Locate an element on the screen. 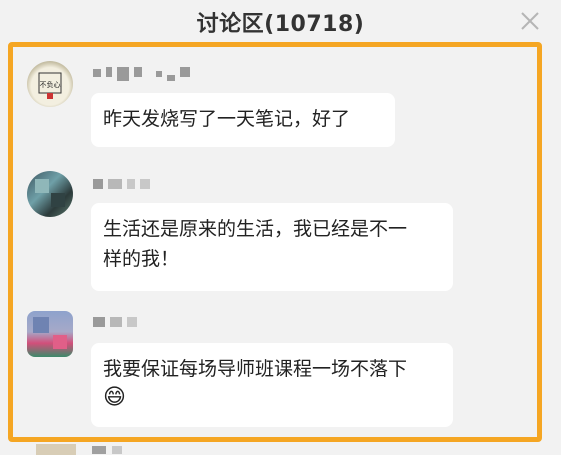  next-comment-peek is located at coordinates (280, 448).